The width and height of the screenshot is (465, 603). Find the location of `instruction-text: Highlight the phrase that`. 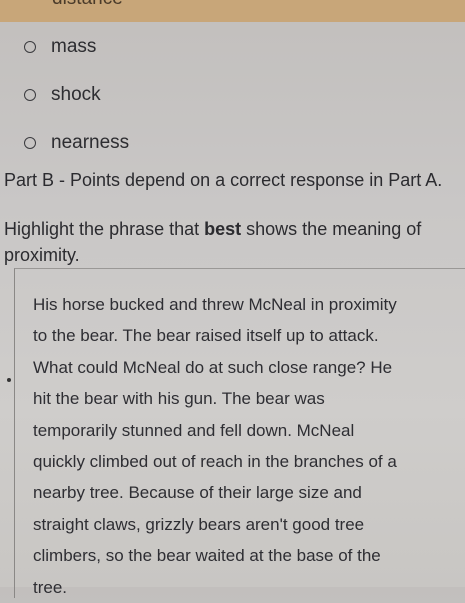

instruction-text: Highlight the phrase that is located at coordinates (104, 229).